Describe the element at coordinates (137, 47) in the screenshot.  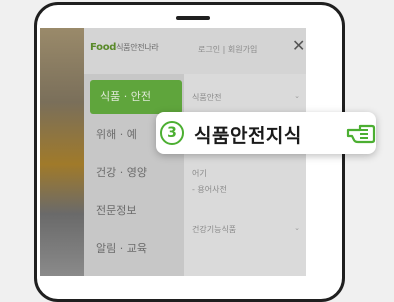
I see `logo-rest: 식품안전나라` at that location.